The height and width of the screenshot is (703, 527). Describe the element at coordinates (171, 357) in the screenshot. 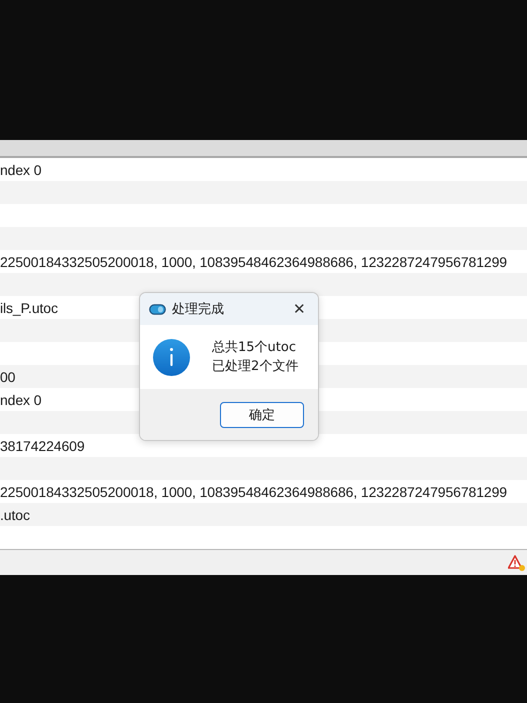

I see `info-icon` at that location.